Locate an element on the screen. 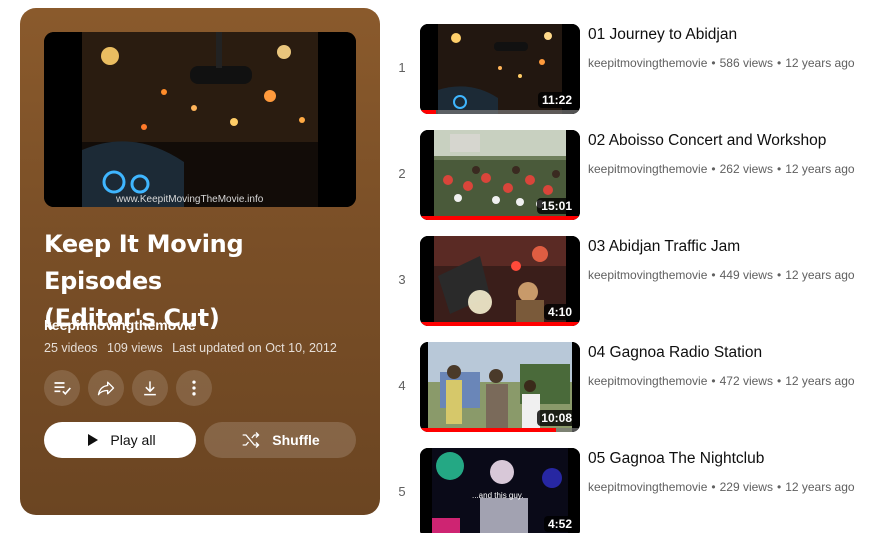 This screenshot has width=885, height=533. video-index: 5 is located at coordinates (402, 491).